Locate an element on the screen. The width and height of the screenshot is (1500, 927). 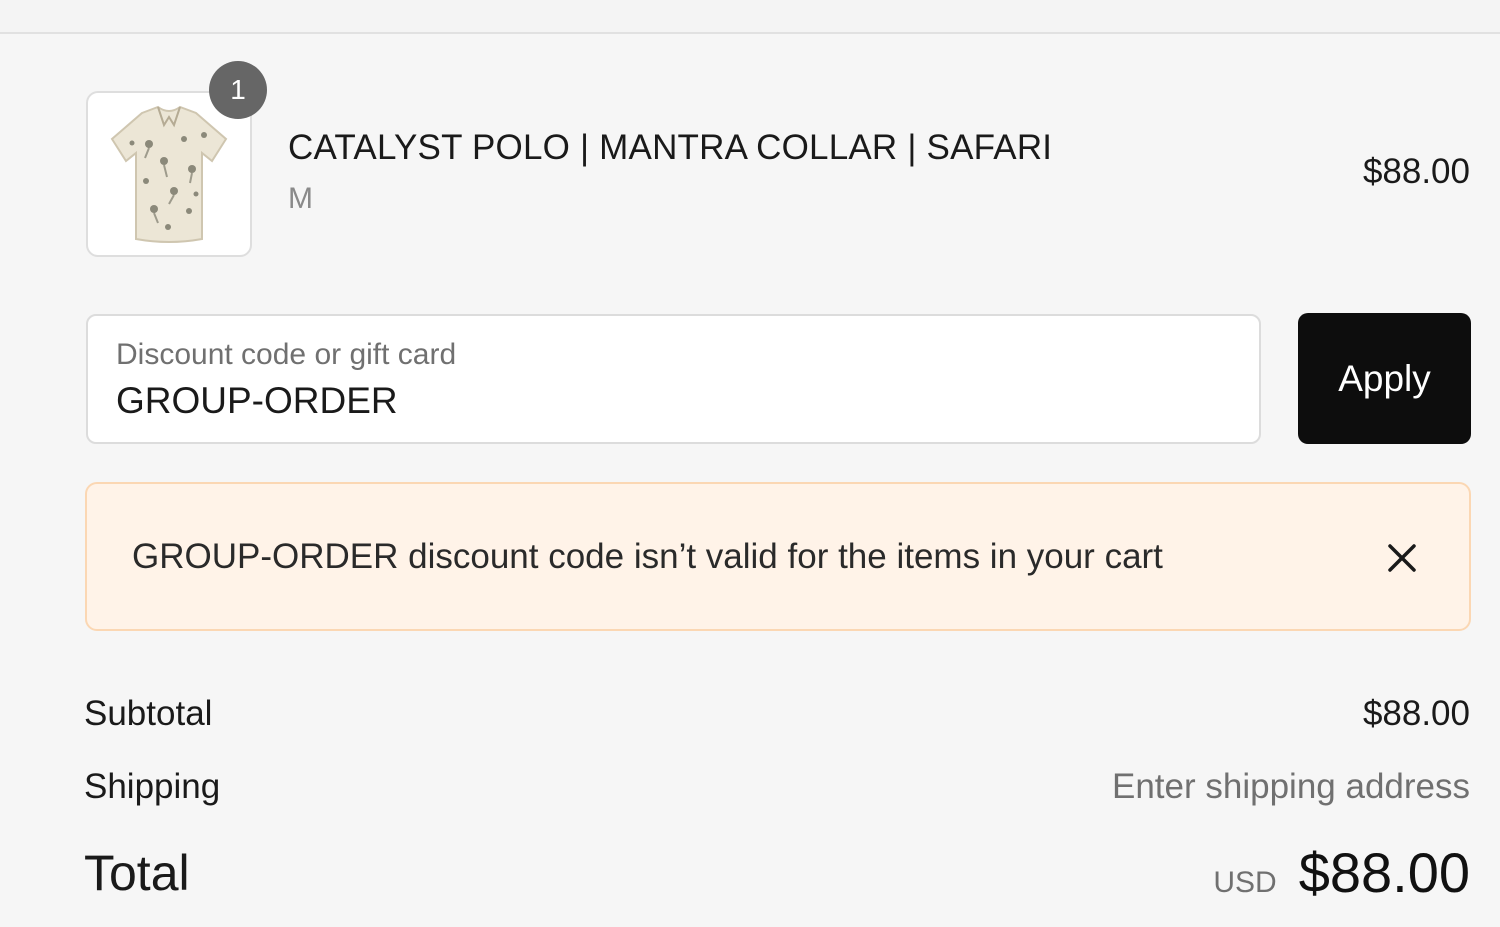
total-value-group: USD $88.00 is located at coordinates (1341, 872).